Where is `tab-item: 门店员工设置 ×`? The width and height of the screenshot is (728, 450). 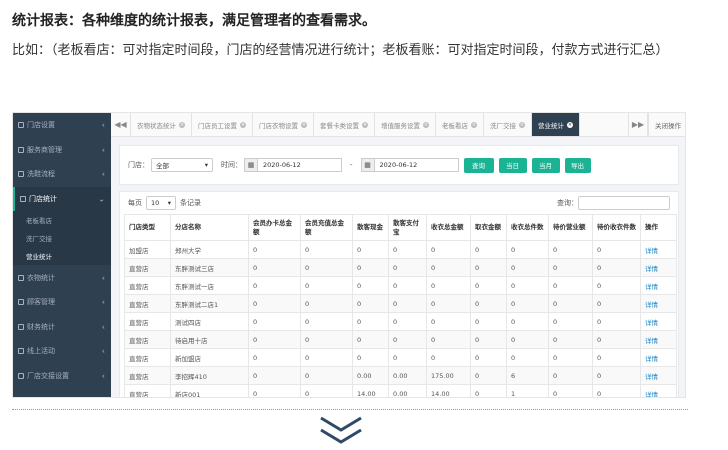
tab-item: 门店员工设置 × is located at coordinates (222, 124).